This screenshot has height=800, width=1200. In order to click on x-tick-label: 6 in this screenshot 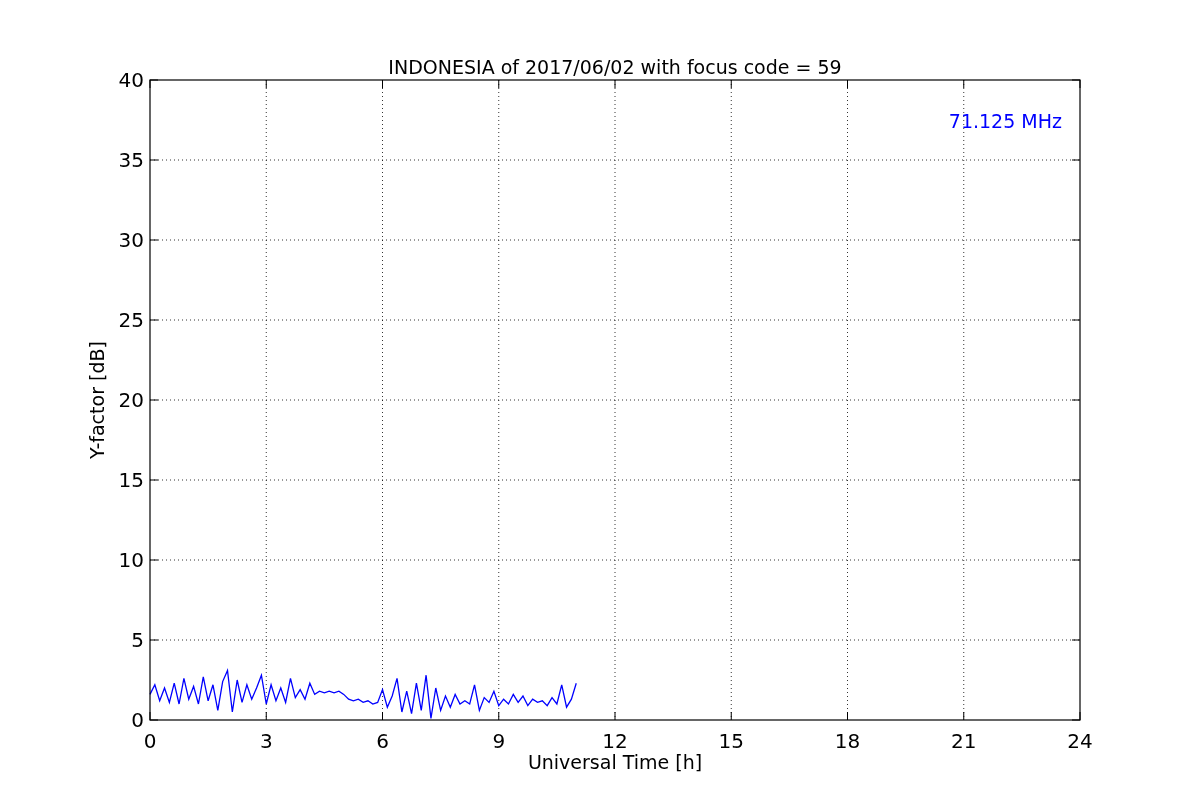, I will do `click(382, 741)`.